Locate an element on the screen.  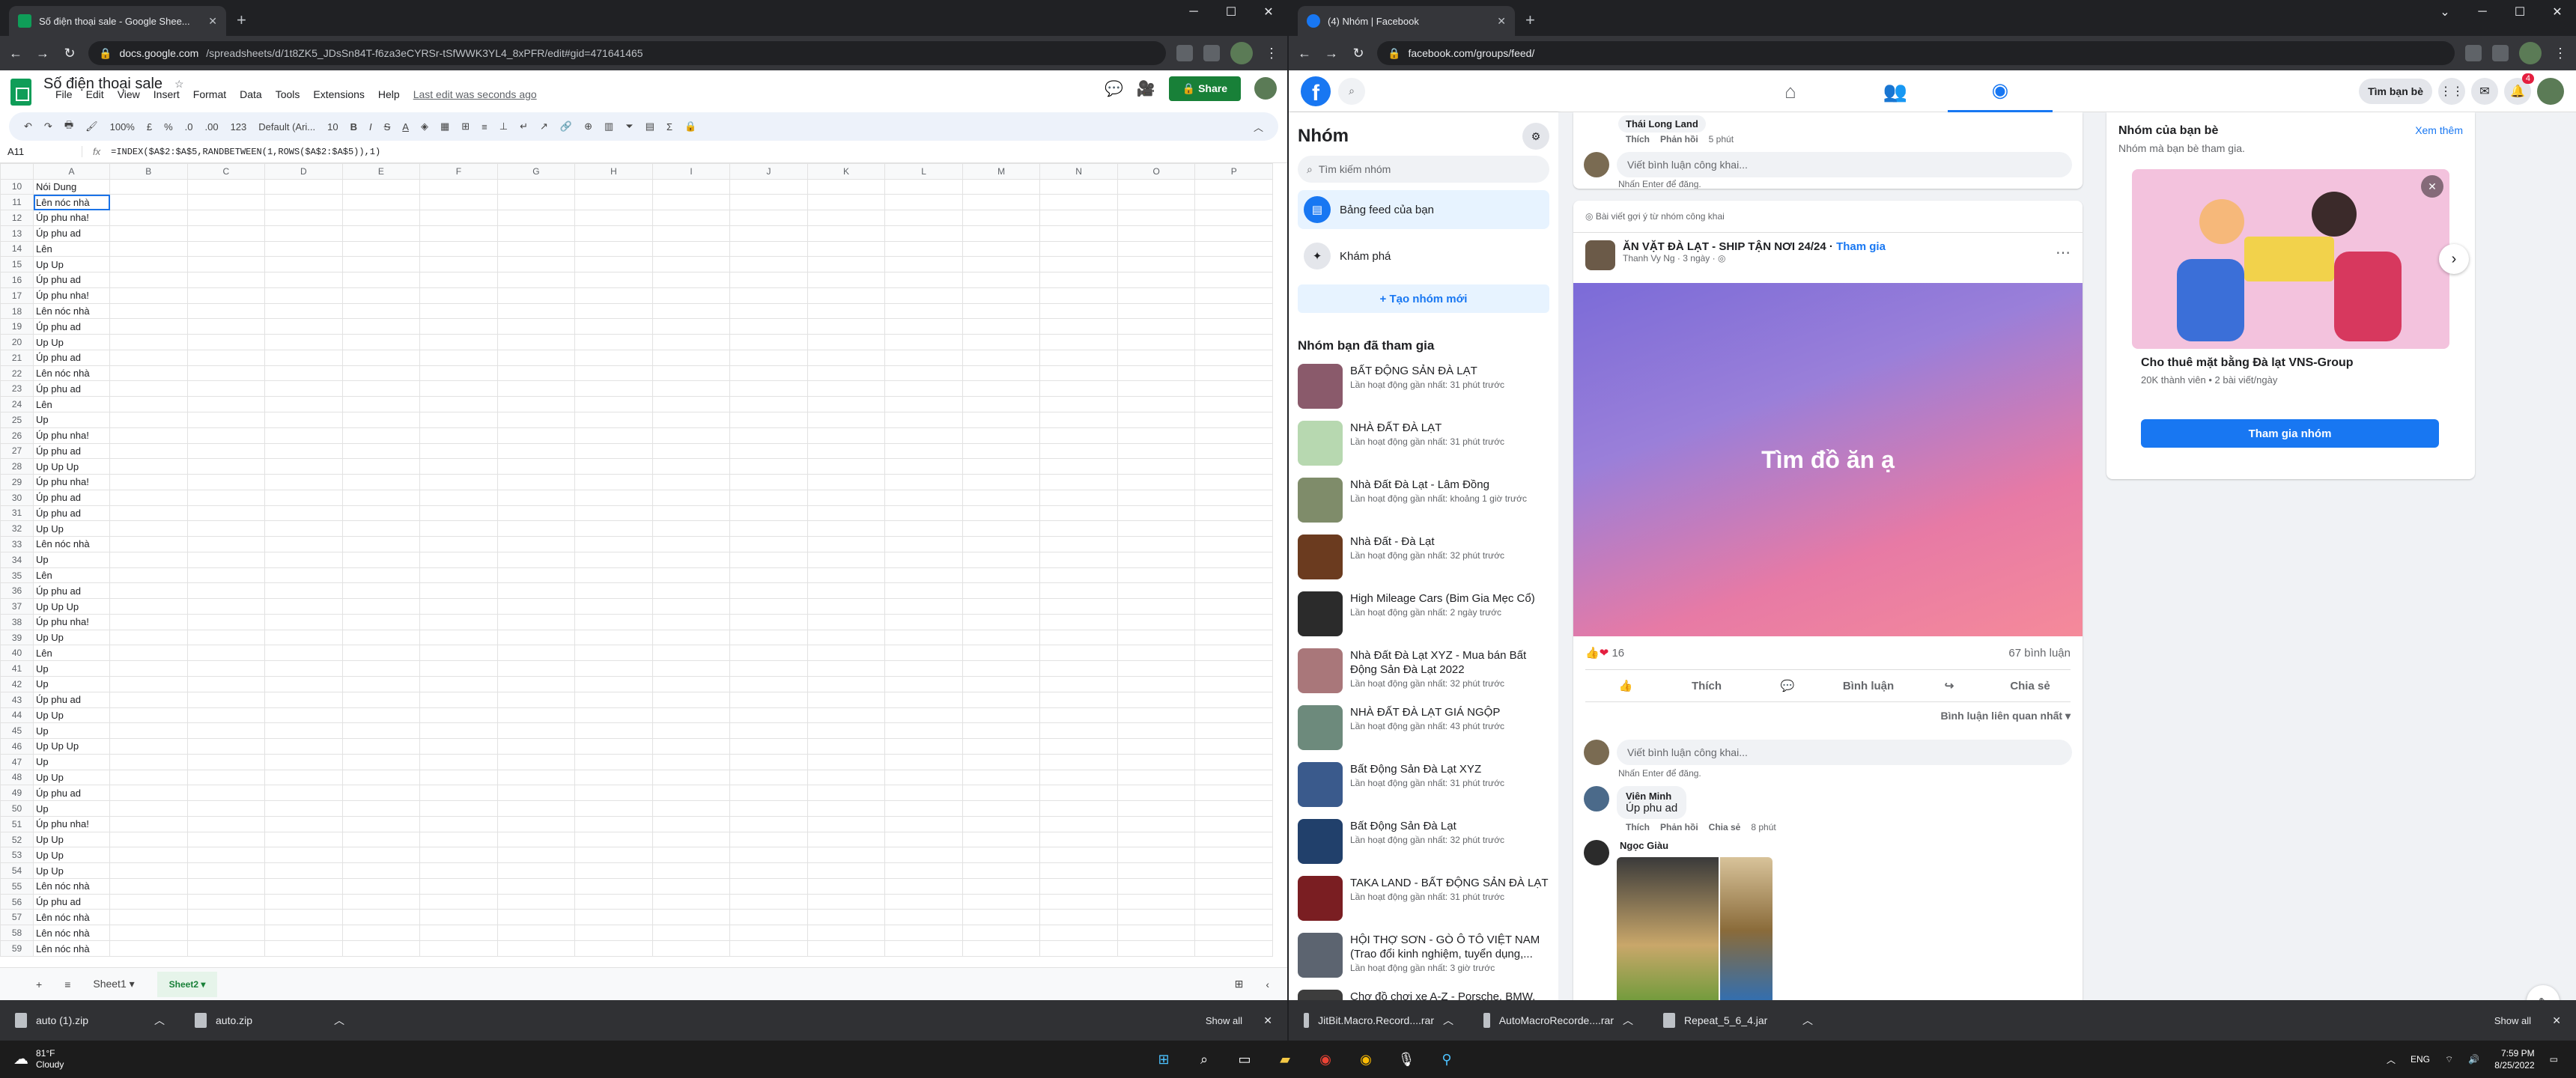
menu-data: Data is located at coordinates (251, 94).